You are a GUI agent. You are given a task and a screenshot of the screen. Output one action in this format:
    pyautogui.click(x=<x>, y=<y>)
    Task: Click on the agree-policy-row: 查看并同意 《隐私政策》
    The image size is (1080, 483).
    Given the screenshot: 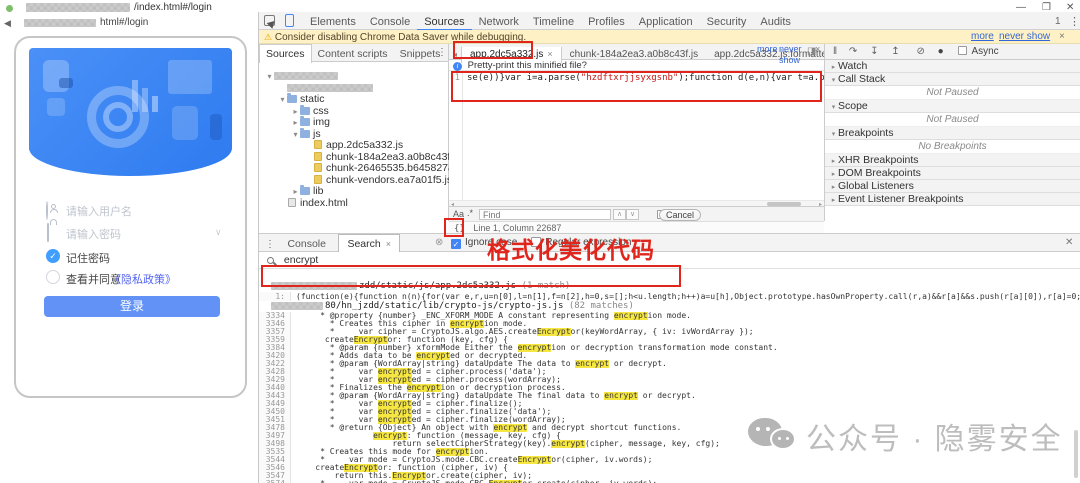 What is the action you would take?
    pyautogui.click(x=141, y=278)
    